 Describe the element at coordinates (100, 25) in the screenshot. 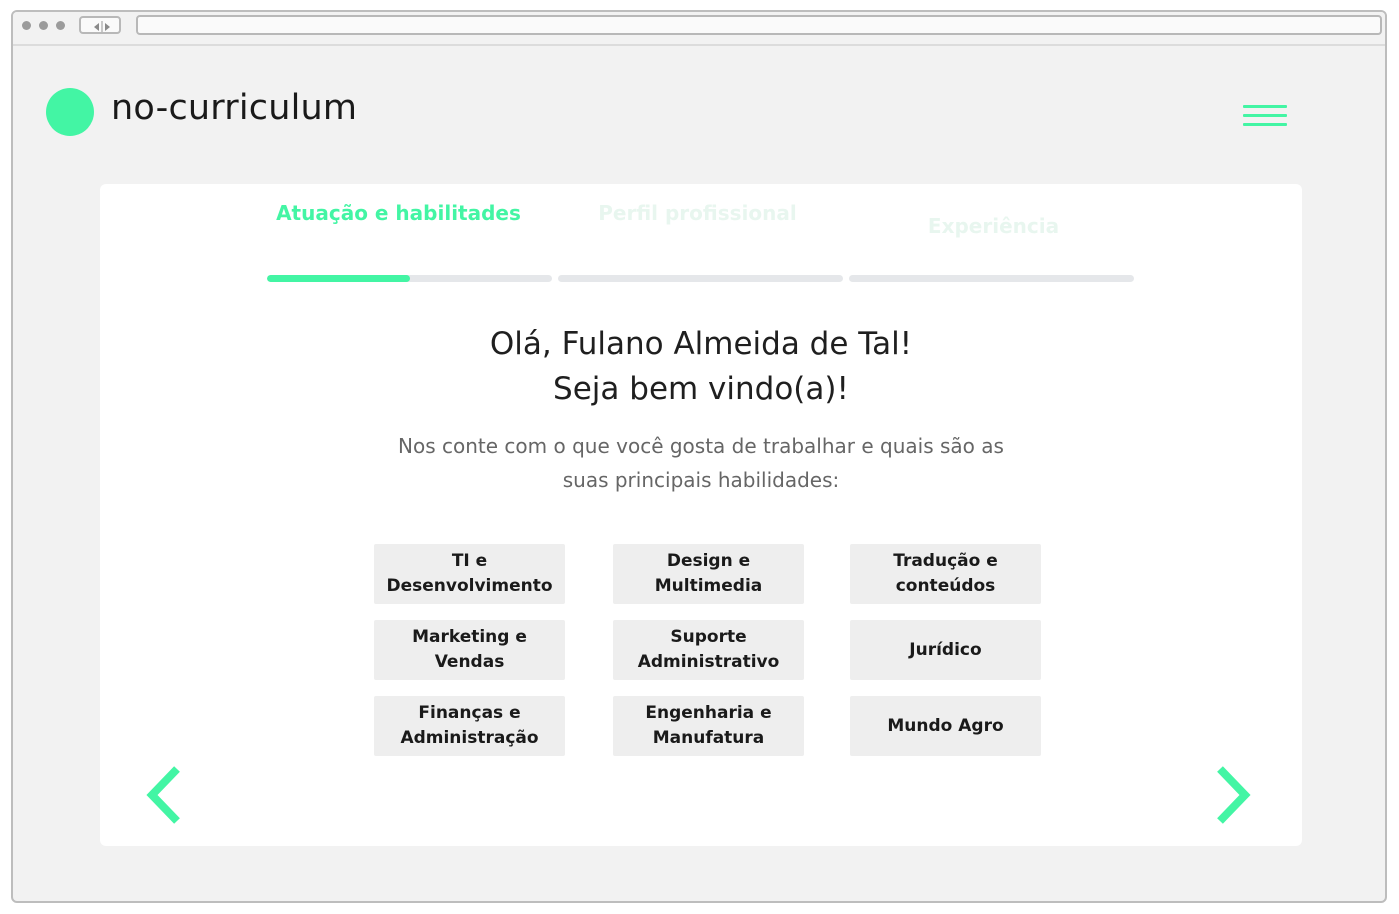

I see `browser-nav-buttons` at that location.